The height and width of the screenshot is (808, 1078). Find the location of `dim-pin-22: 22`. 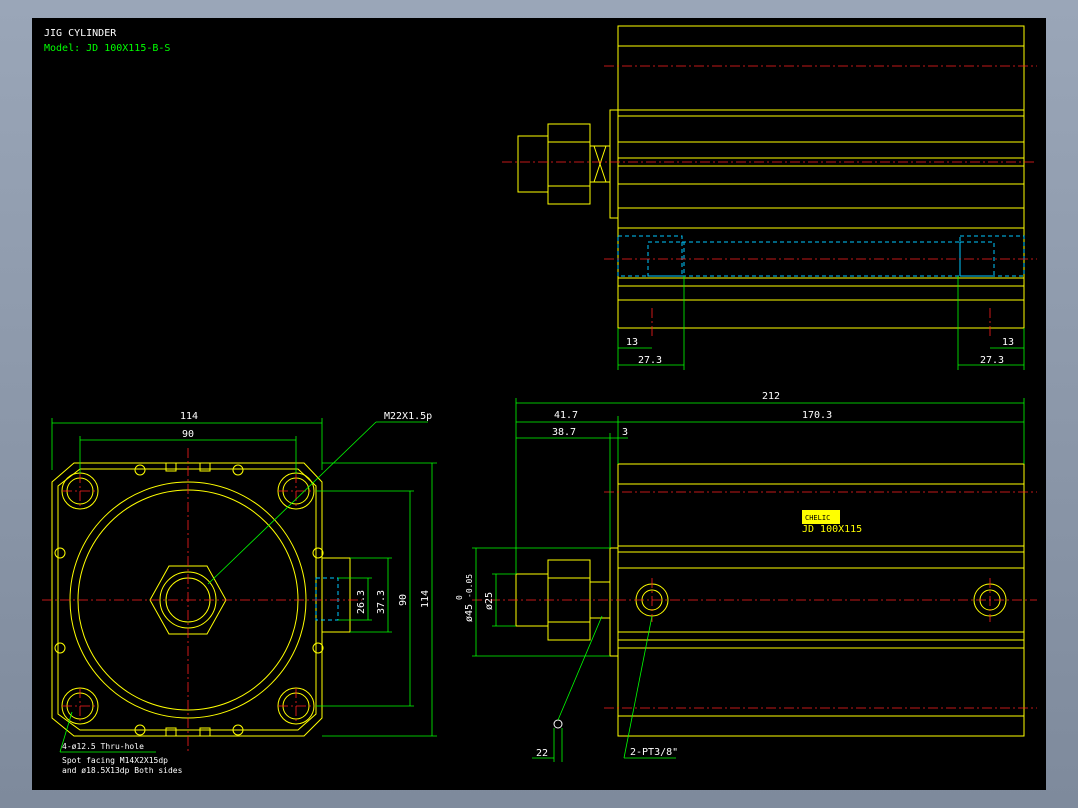

dim-pin-22: 22 is located at coordinates (542, 753).